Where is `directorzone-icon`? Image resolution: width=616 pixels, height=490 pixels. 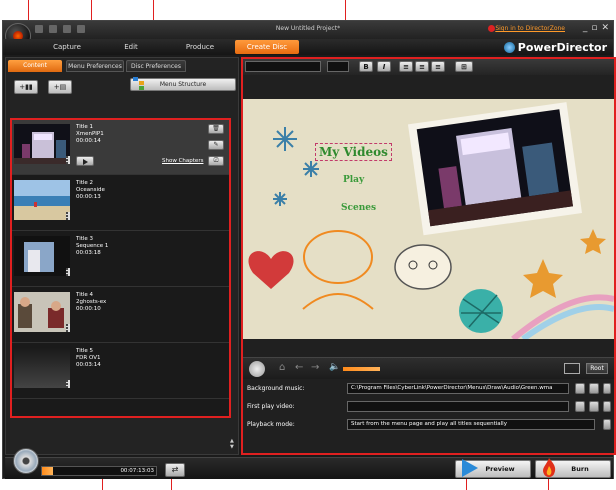
directorzone-icon is located at coordinates (491, 28).